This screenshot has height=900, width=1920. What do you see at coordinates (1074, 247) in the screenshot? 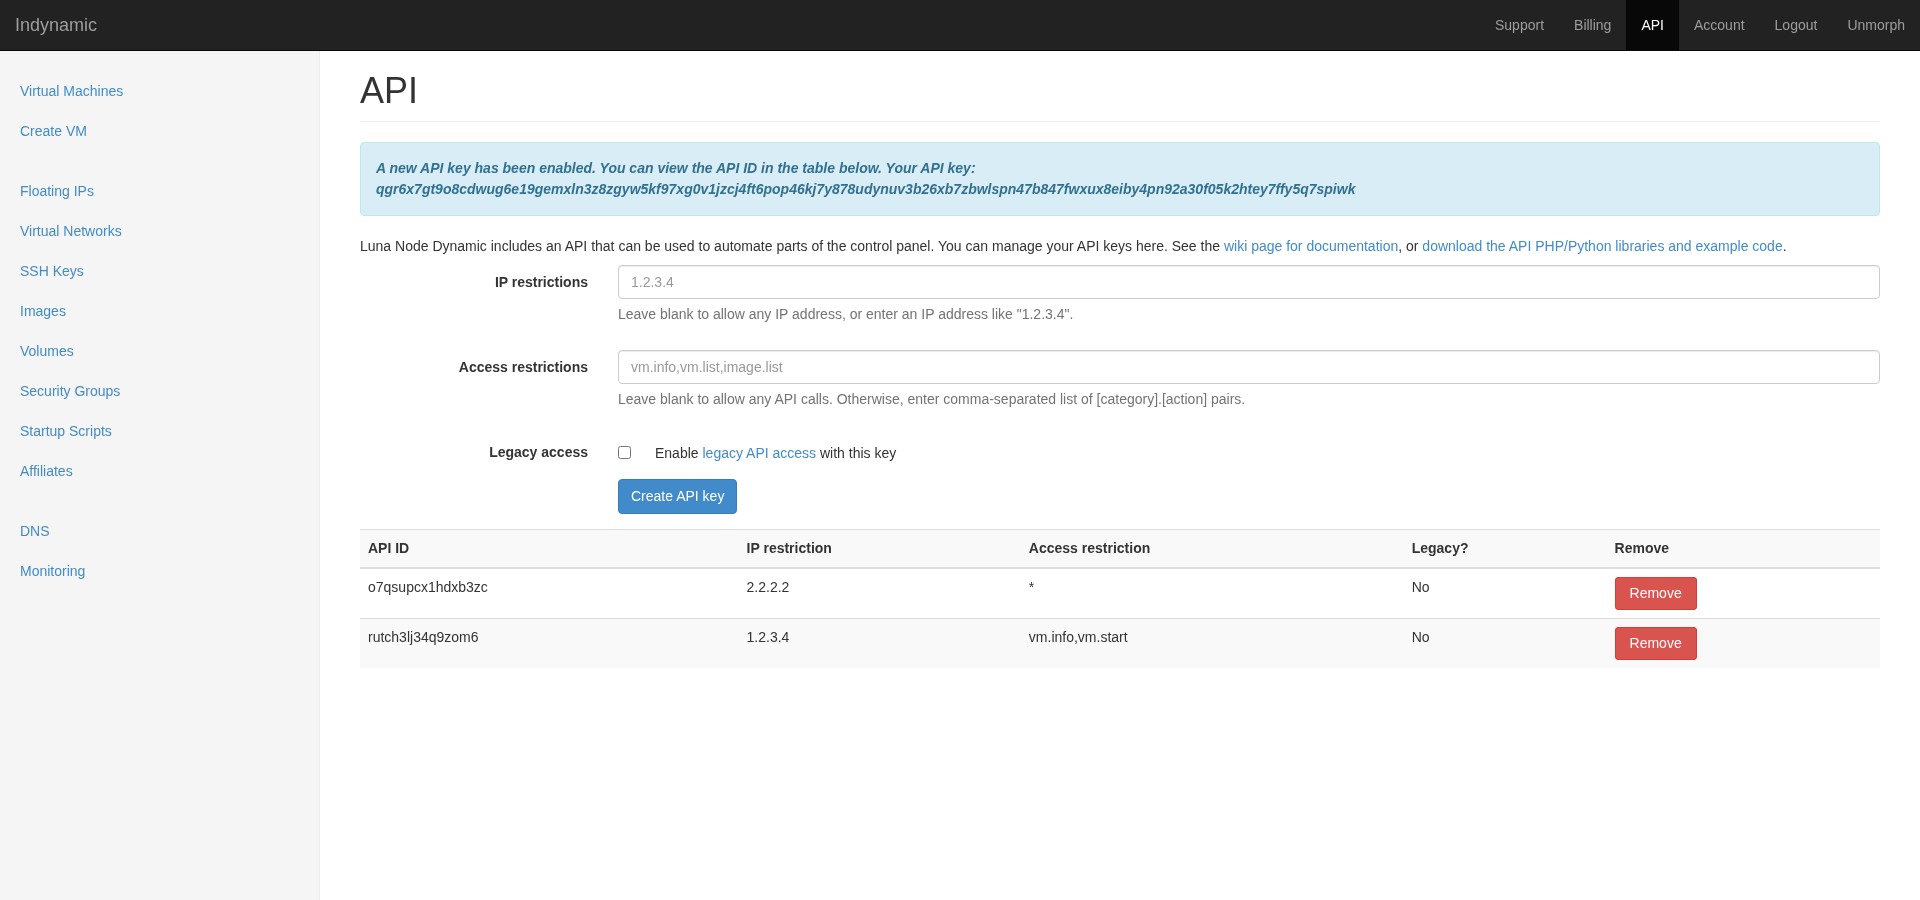
I see `description-text: Luna Node Dynamic includes an API that can be used to automate parts of the control panel. You can manage your API keys here. See the wiki page for documentation, or download the API PHP/Python libraries and example code.` at bounding box center [1074, 247].